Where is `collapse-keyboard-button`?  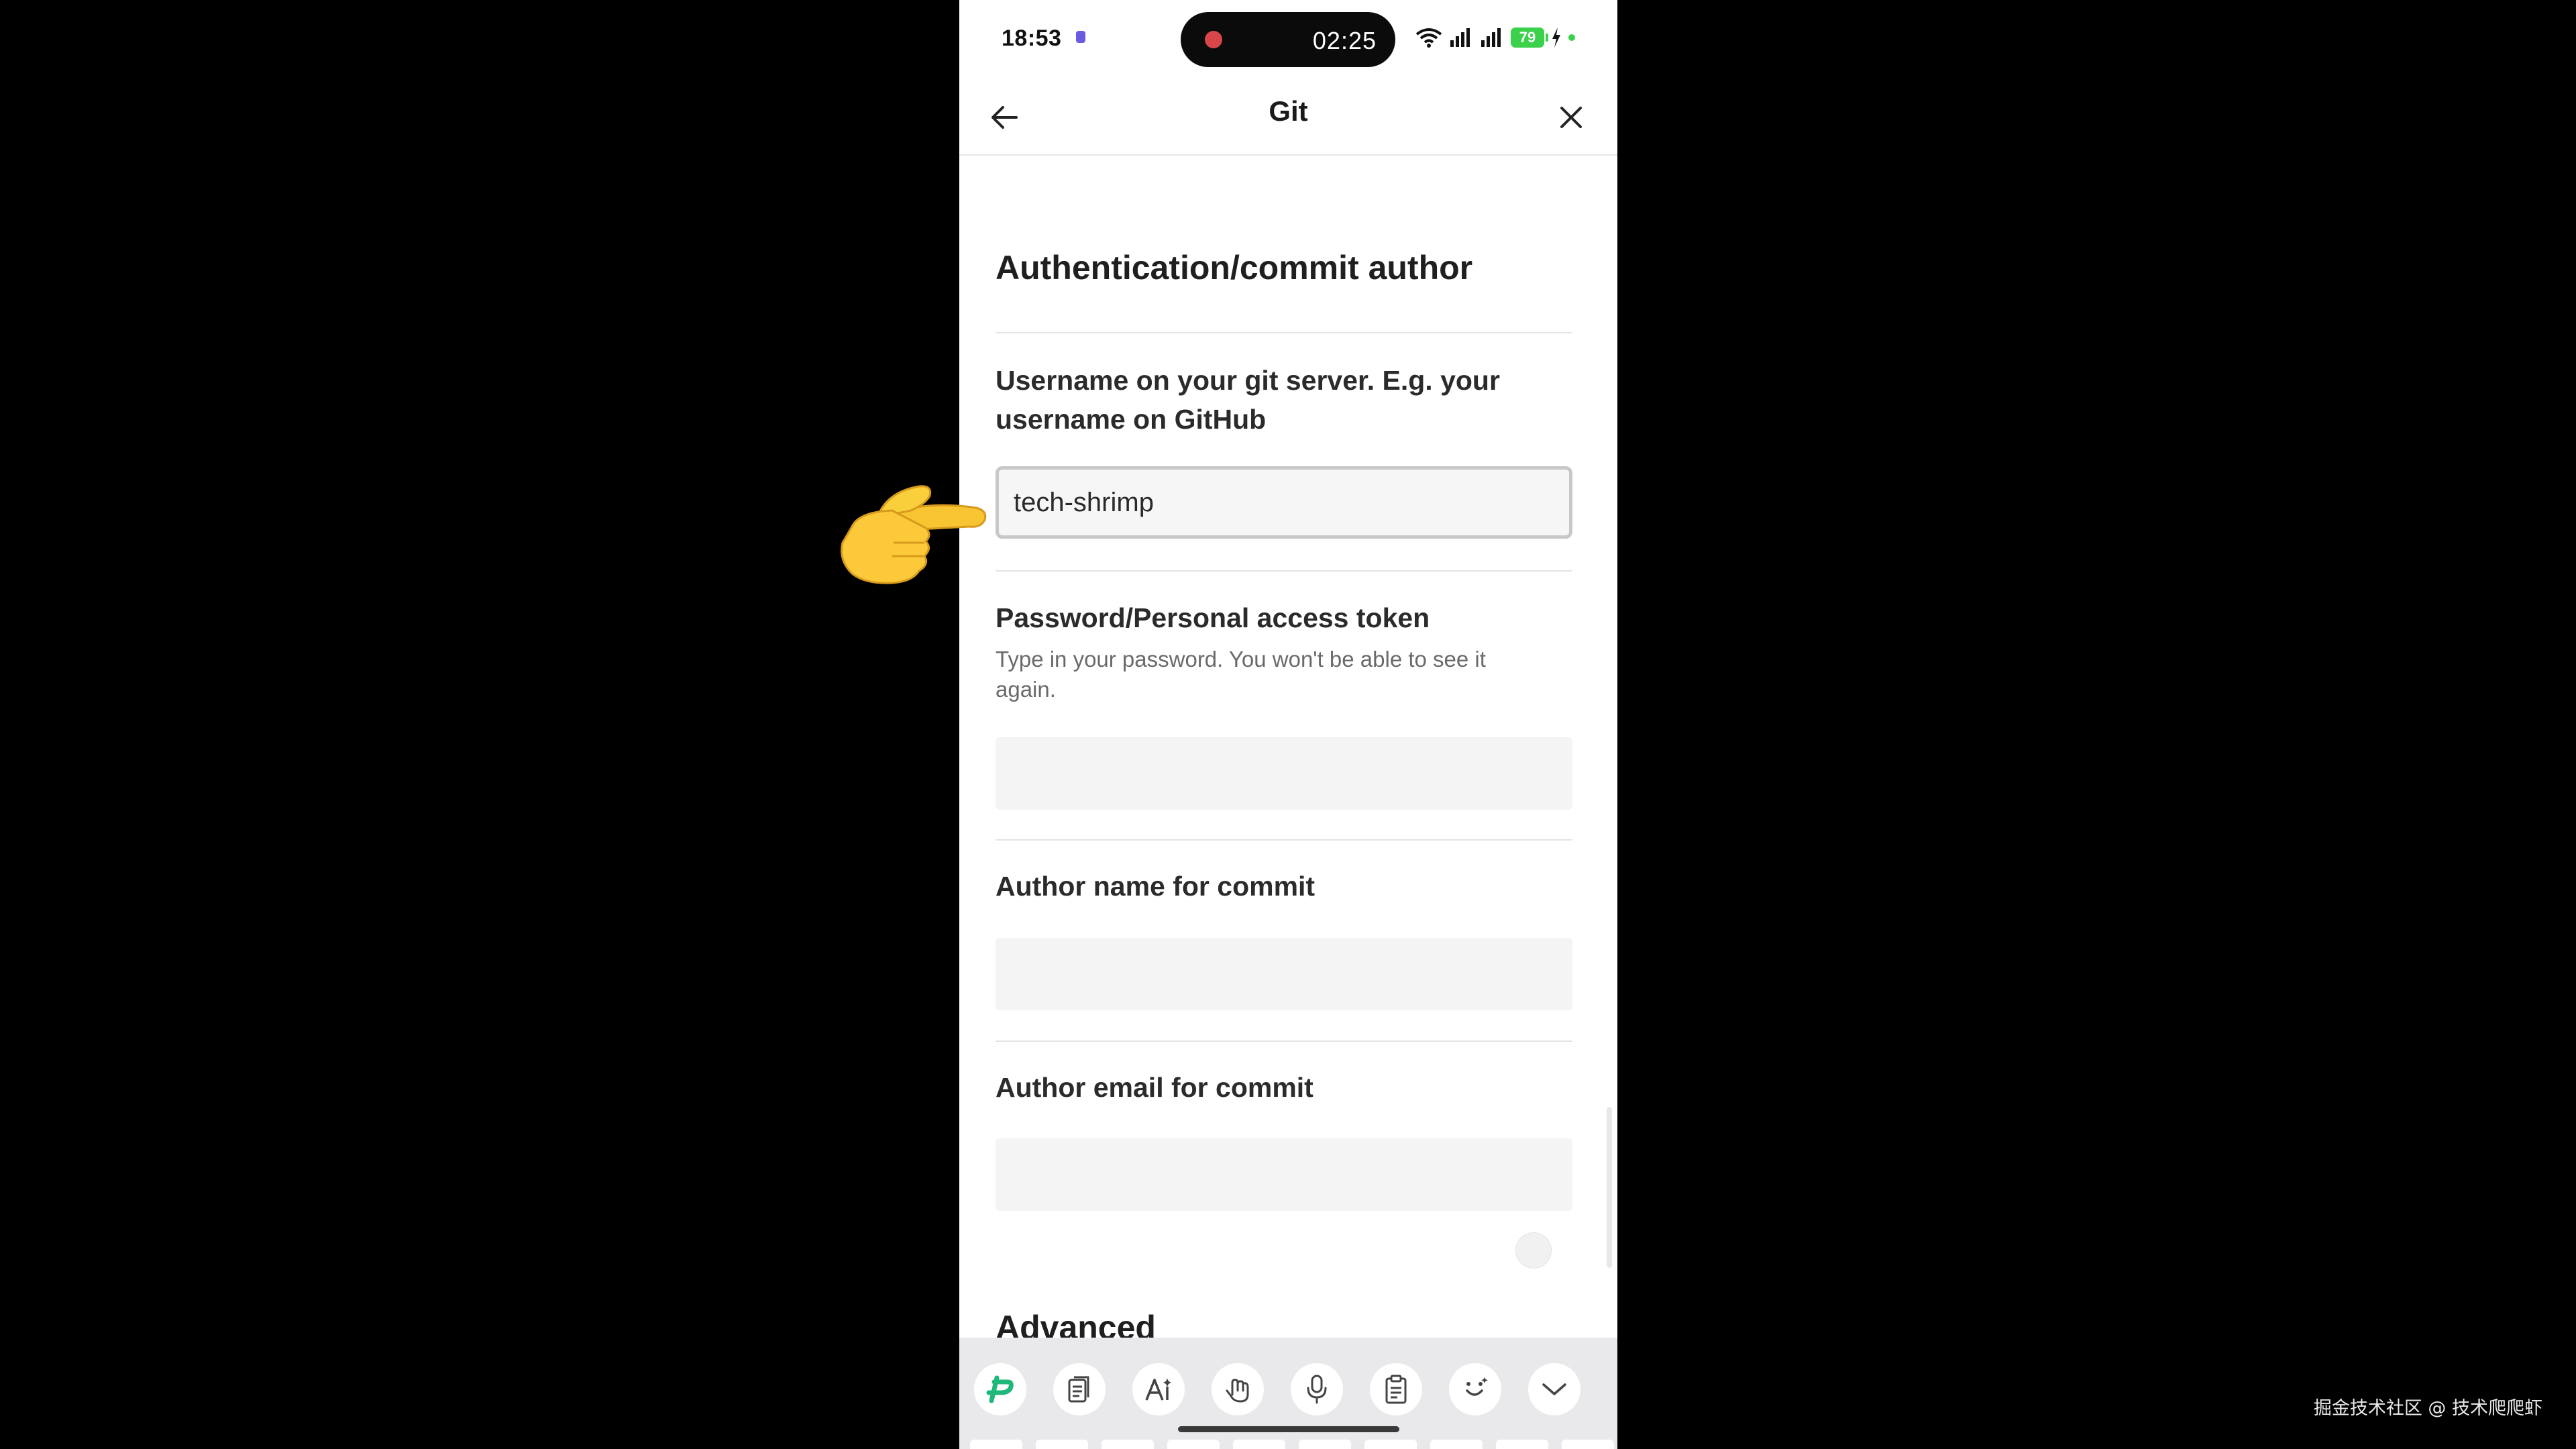 collapse-keyboard-button is located at coordinates (1554, 1389).